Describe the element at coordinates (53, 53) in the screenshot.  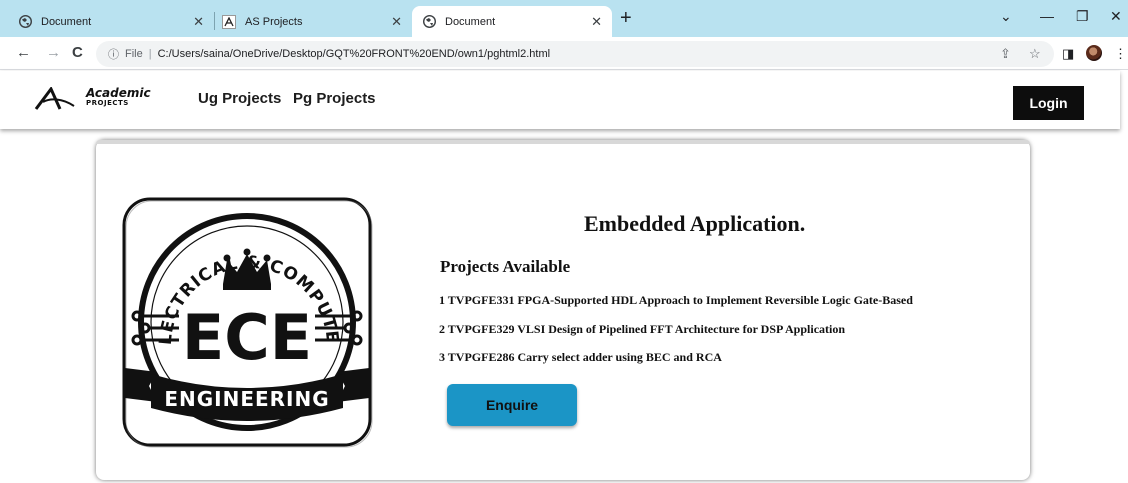
I see `forward-arrow-icon: →` at that location.